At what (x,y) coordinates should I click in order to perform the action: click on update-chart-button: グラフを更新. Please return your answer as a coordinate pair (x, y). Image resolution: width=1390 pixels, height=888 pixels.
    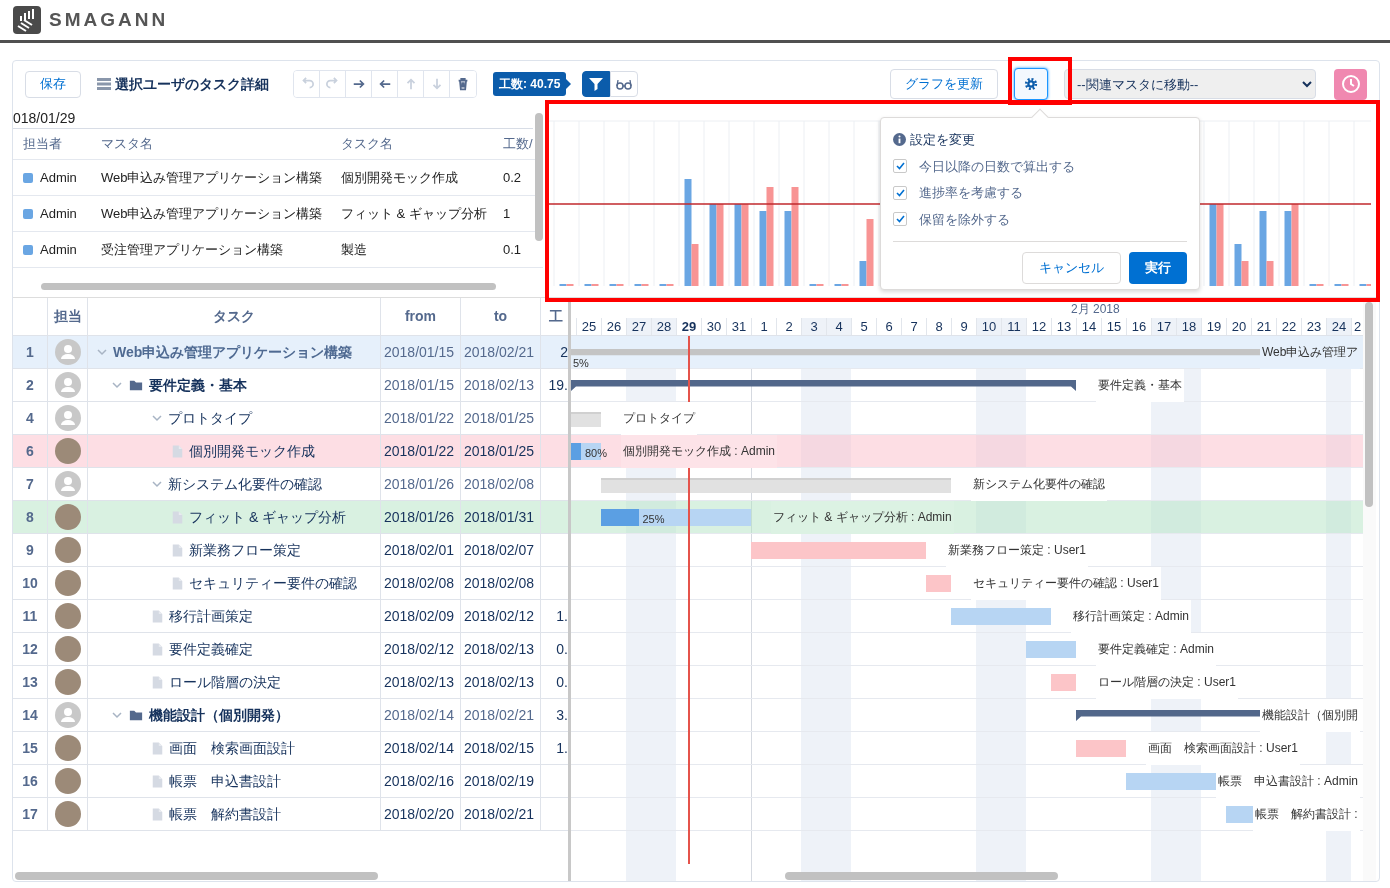
    Looking at the image, I should click on (944, 84).